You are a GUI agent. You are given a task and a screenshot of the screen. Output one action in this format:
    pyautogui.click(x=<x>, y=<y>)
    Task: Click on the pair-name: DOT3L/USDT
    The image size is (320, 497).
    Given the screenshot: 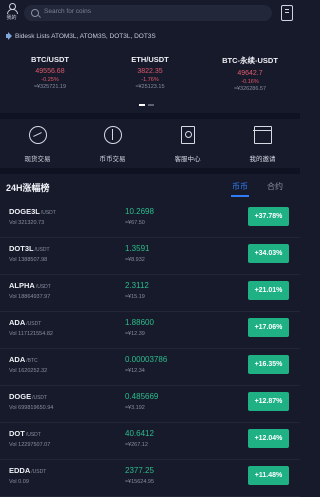 What is the action you would take?
    pyautogui.click(x=29, y=248)
    